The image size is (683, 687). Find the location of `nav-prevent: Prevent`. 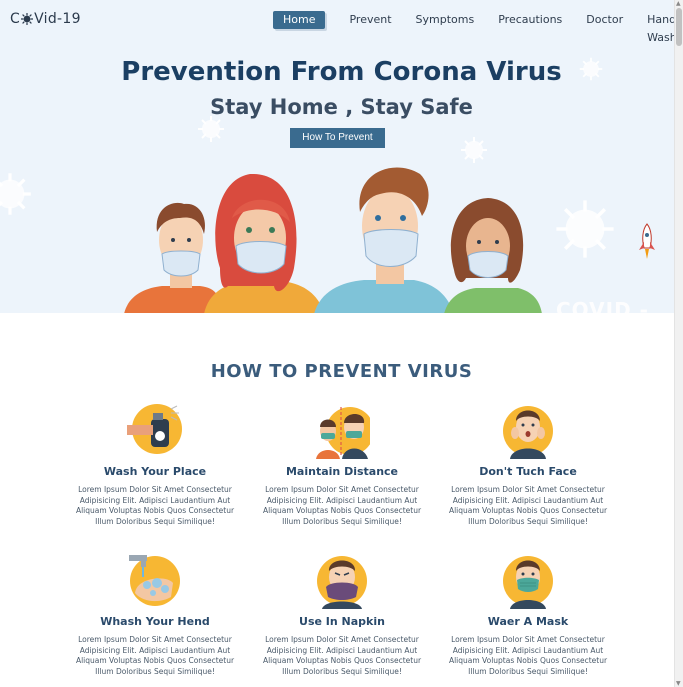

nav-prevent: Prevent is located at coordinates (370, 20).